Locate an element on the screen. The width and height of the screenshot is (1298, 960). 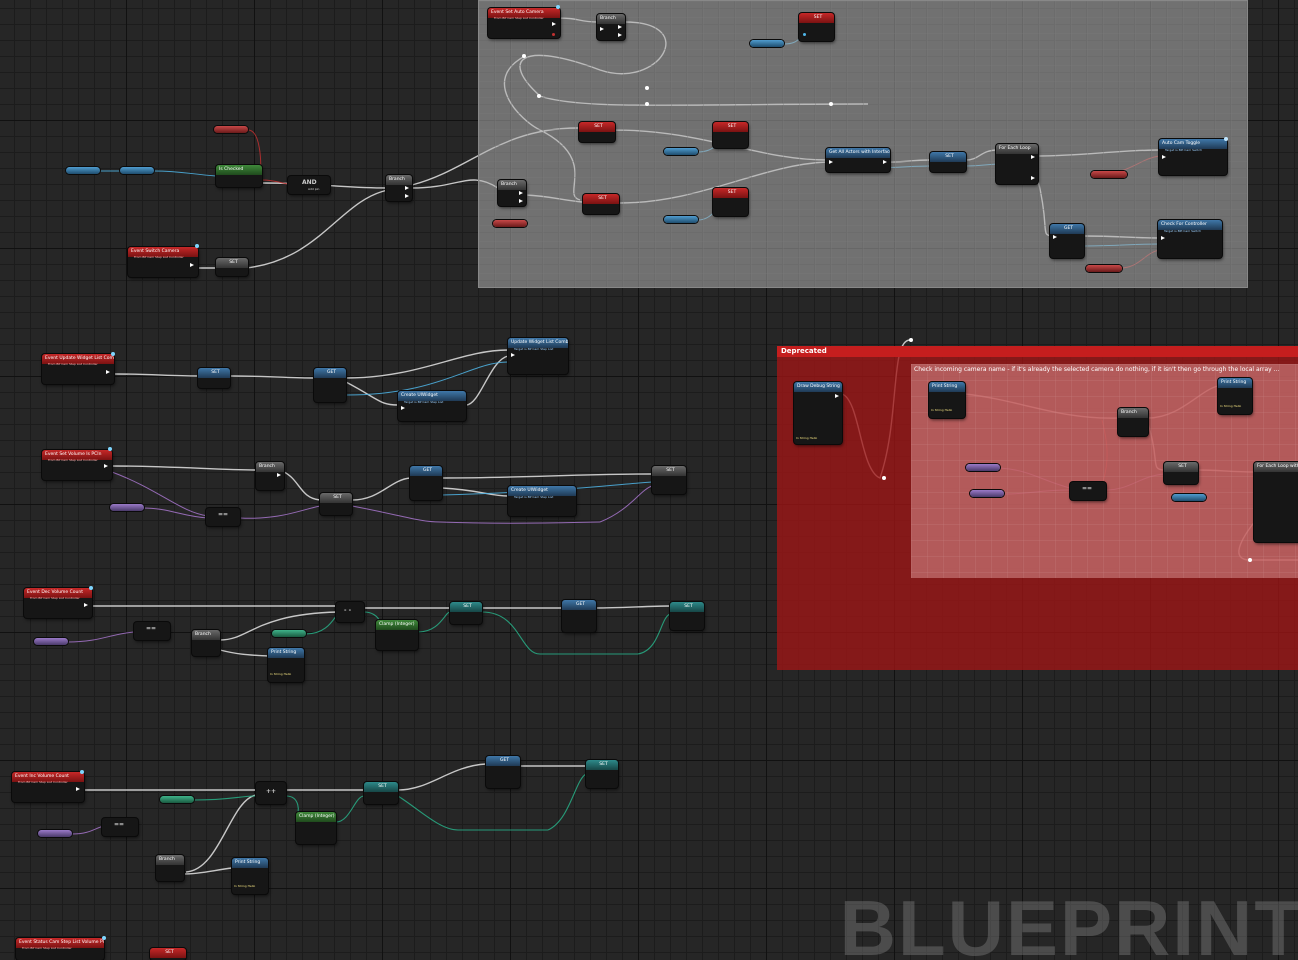
node-branch-vol: Branch is located at coordinates (270, 476).